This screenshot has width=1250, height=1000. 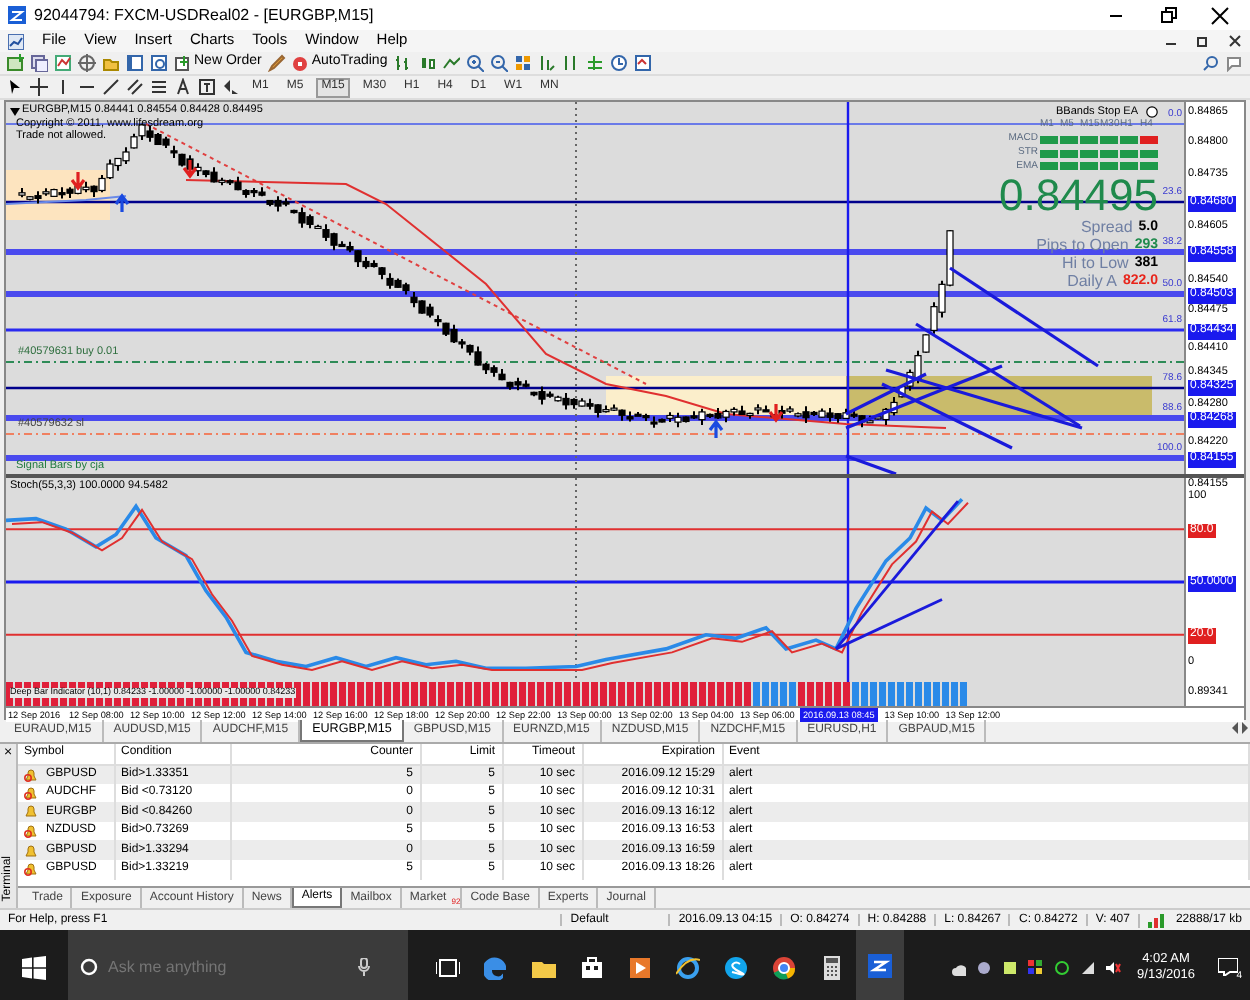 What do you see at coordinates (1228, 967) in the screenshot?
I see `notifications-icon` at bounding box center [1228, 967].